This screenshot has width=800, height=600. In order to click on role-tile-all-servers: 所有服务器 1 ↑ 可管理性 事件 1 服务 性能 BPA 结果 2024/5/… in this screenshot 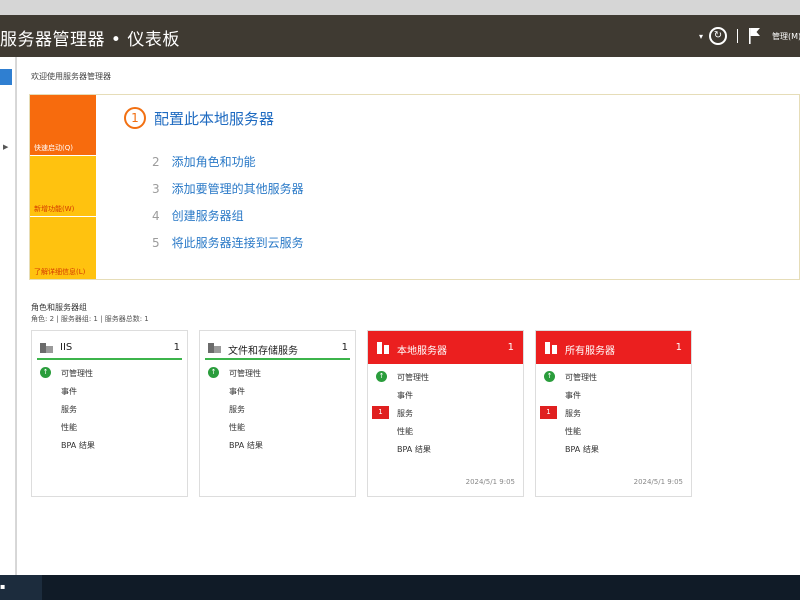, I will do `click(613, 413)`.